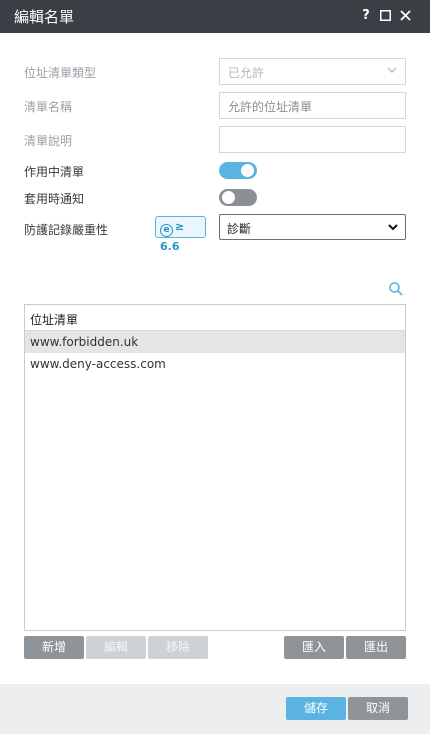 The width and height of the screenshot is (430, 734). What do you see at coordinates (116, 647) in the screenshot?
I see `edit-button: 編輯` at bounding box center [116, 647].